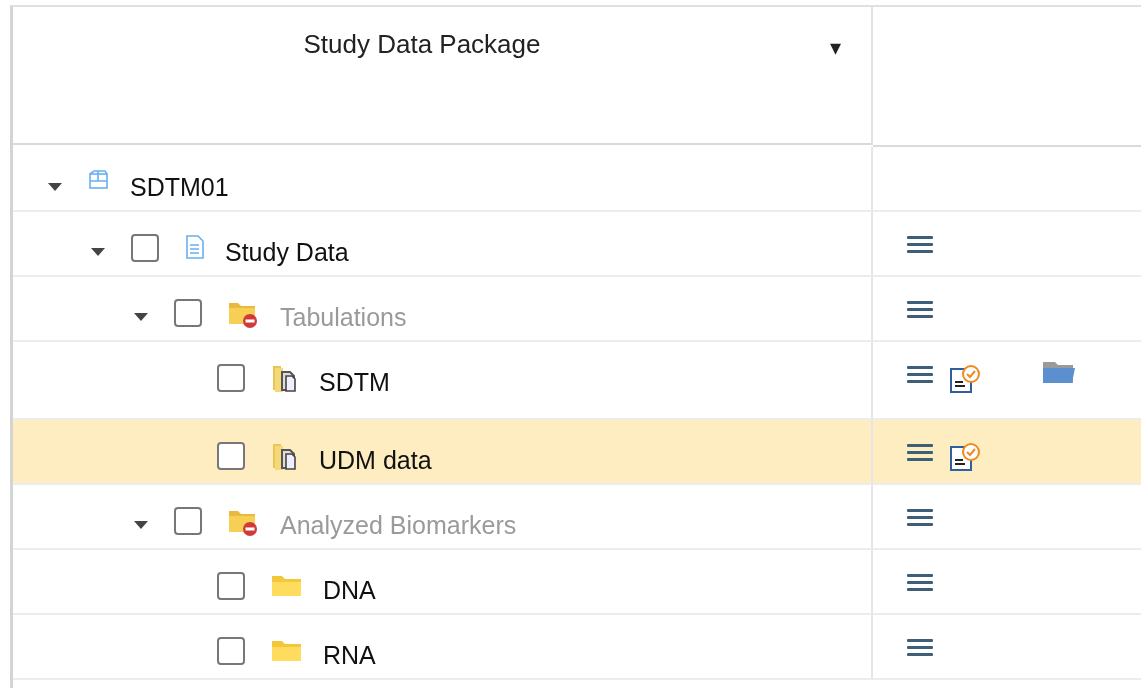  What do you see at coordinates (287, 252) in the screenshot?
I see `tree-item-label: Study Data` at bounding box center [287, 252].